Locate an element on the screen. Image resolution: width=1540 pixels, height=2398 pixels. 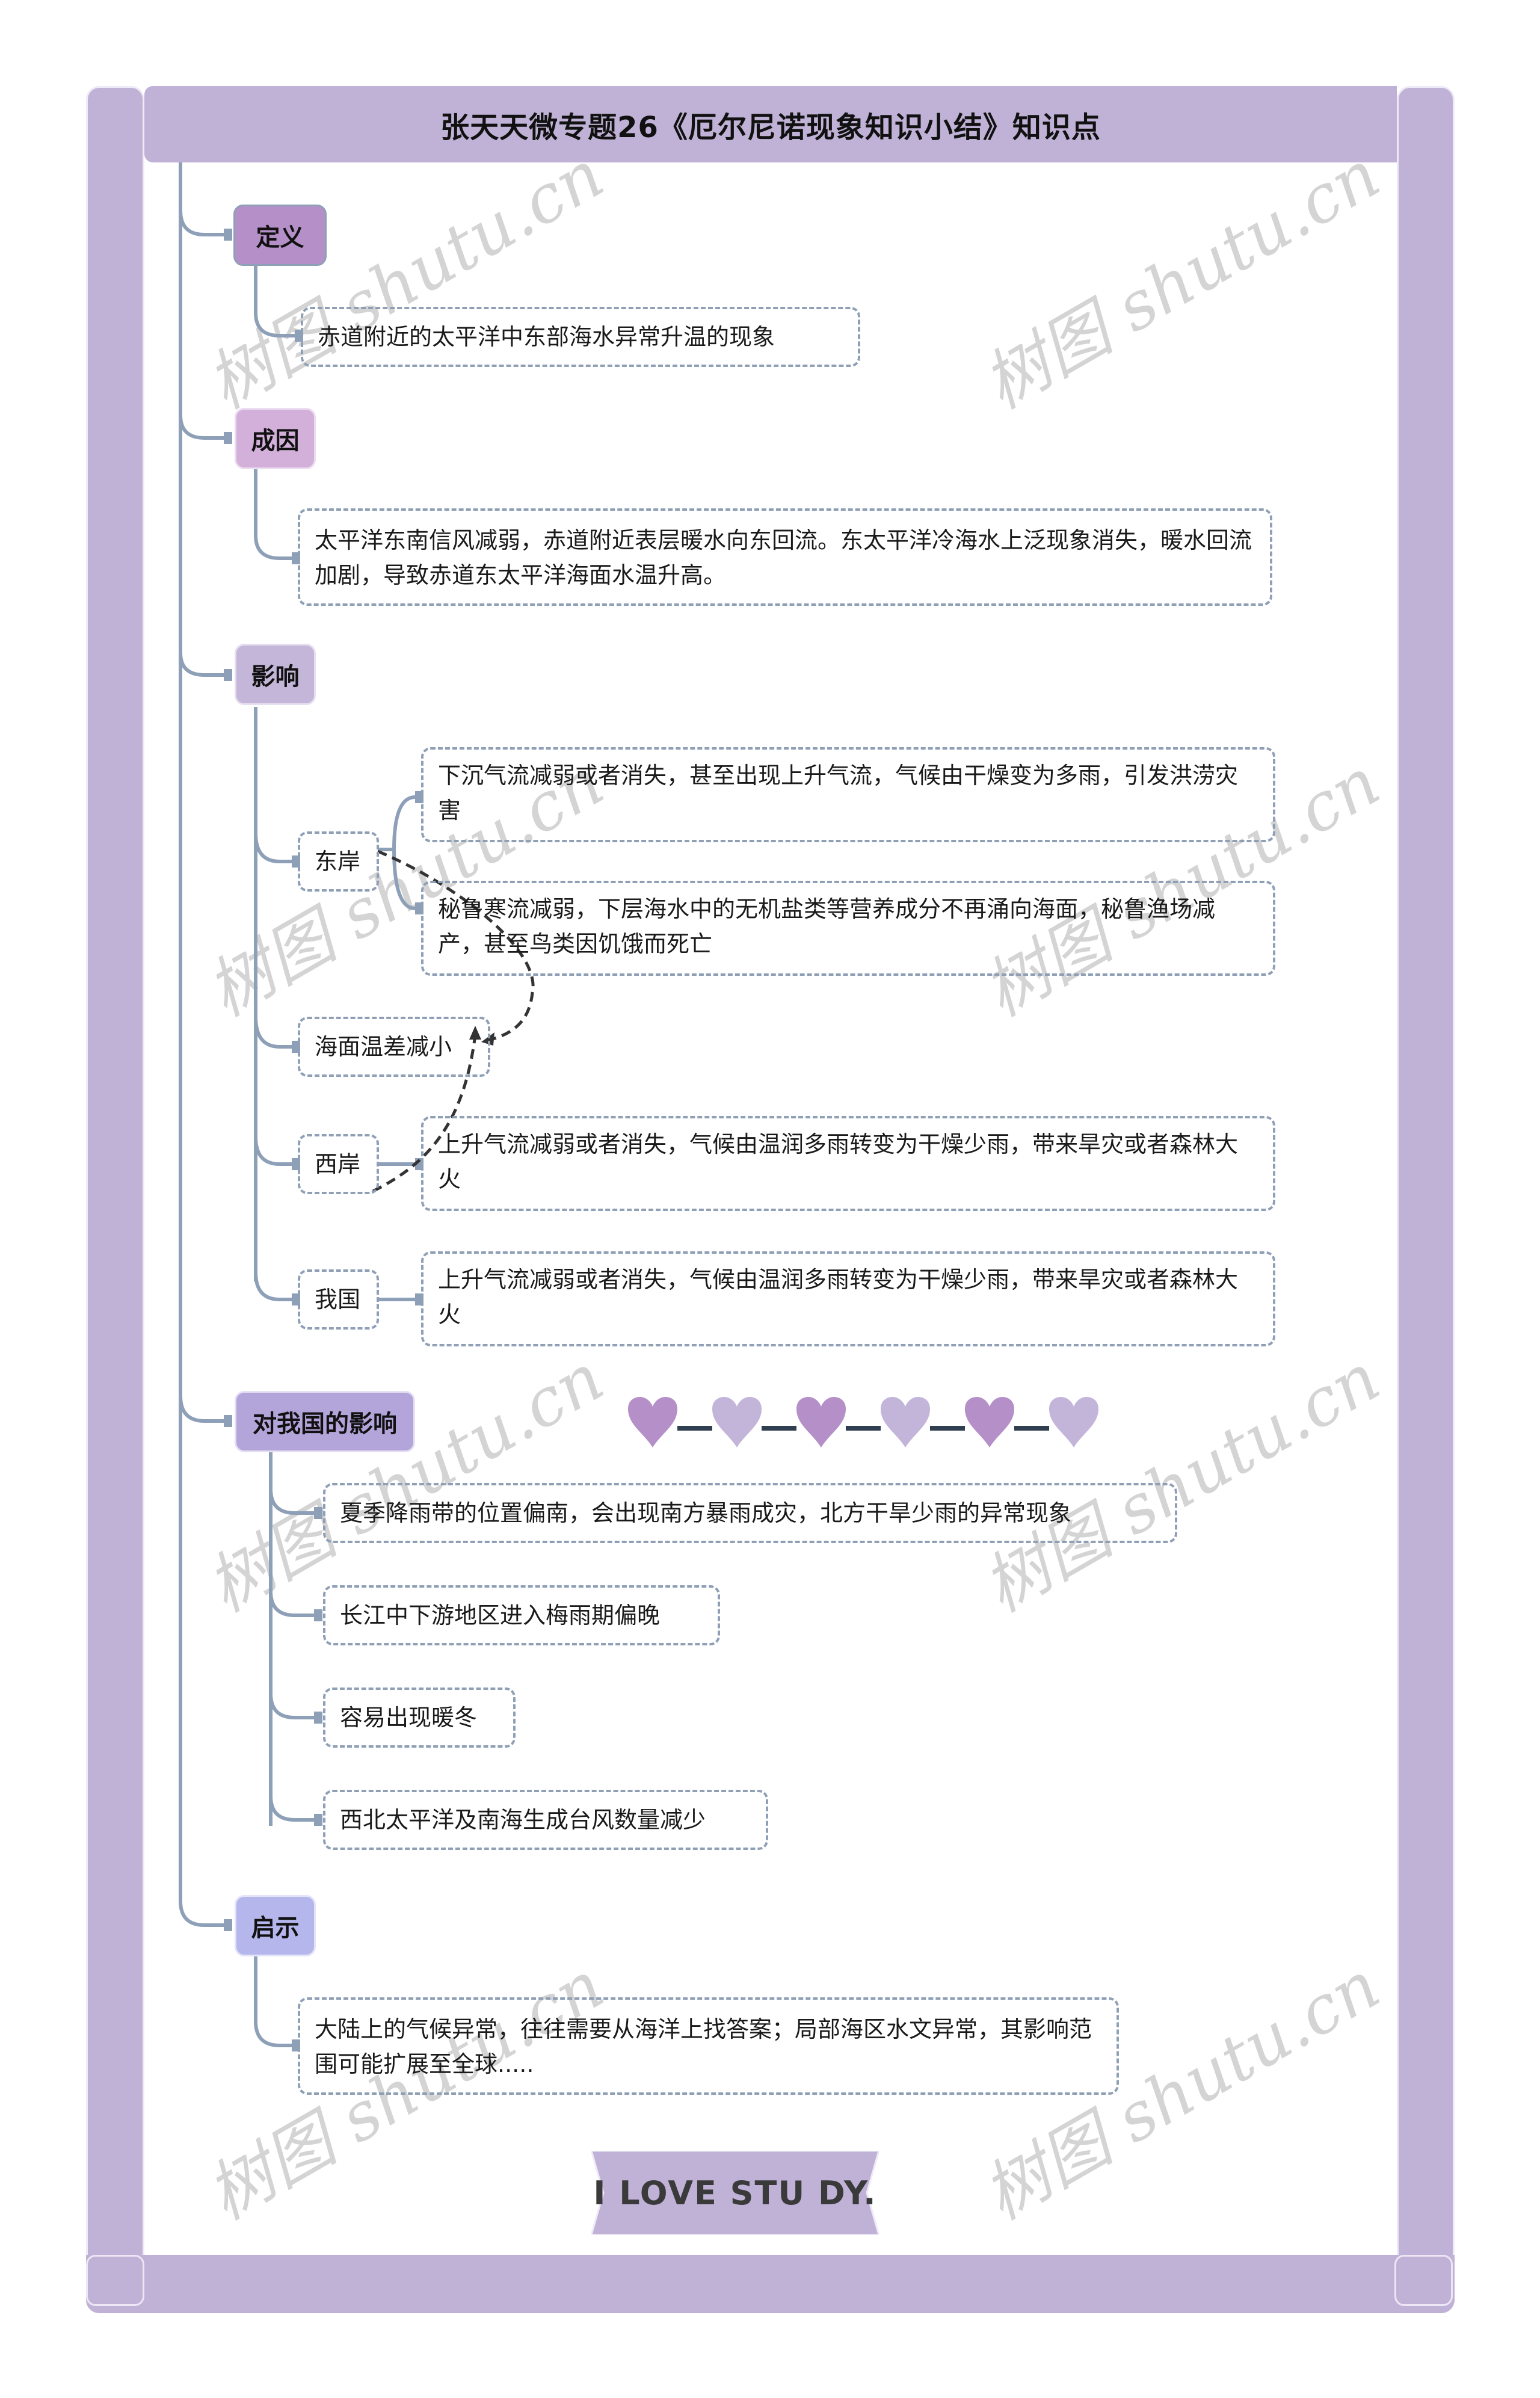
category-label: 影响 is located at coordinates (275, 677).